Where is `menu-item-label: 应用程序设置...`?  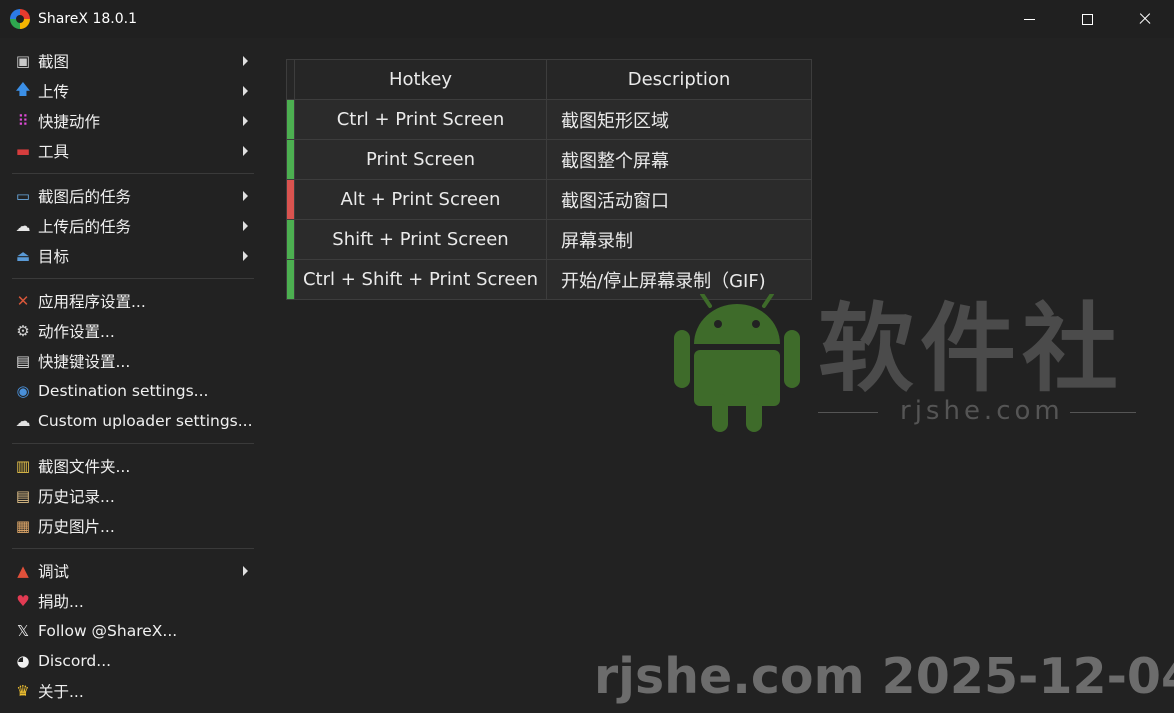
menu-item-label: 应用程序设置... is located at coordinates (92, 302).